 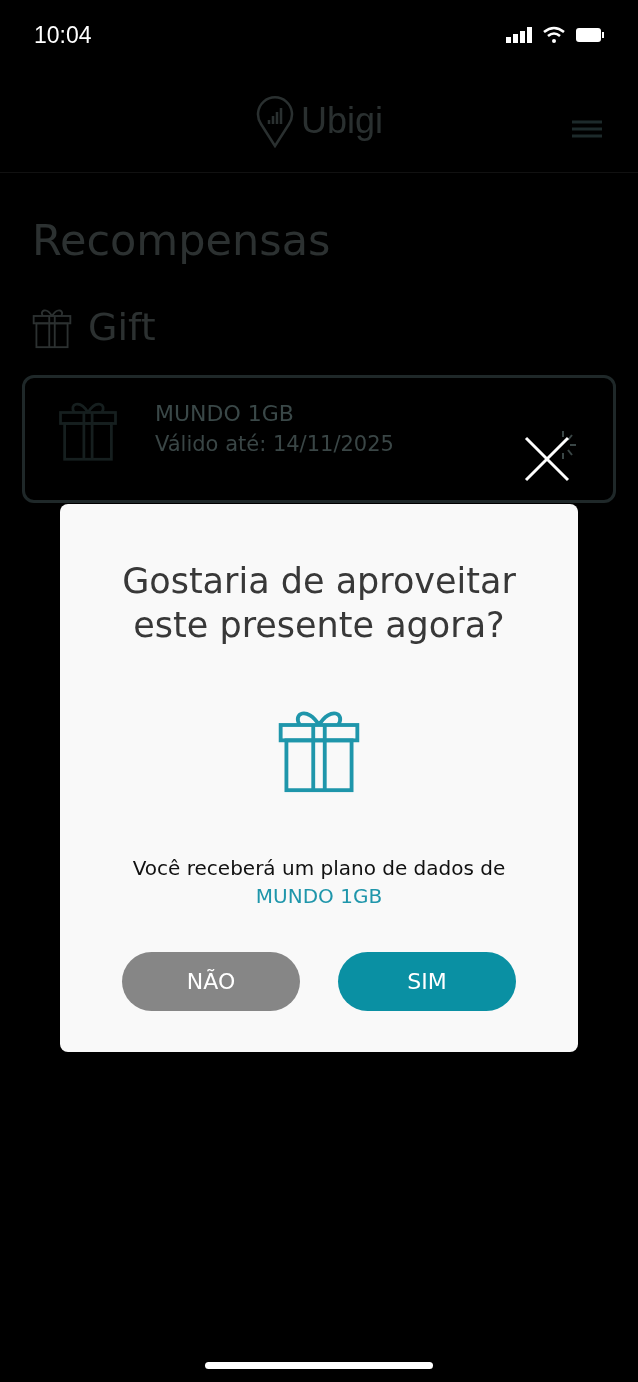 I want to click on reward-name: MUNDO 1GB, so click(x=225, y=414).